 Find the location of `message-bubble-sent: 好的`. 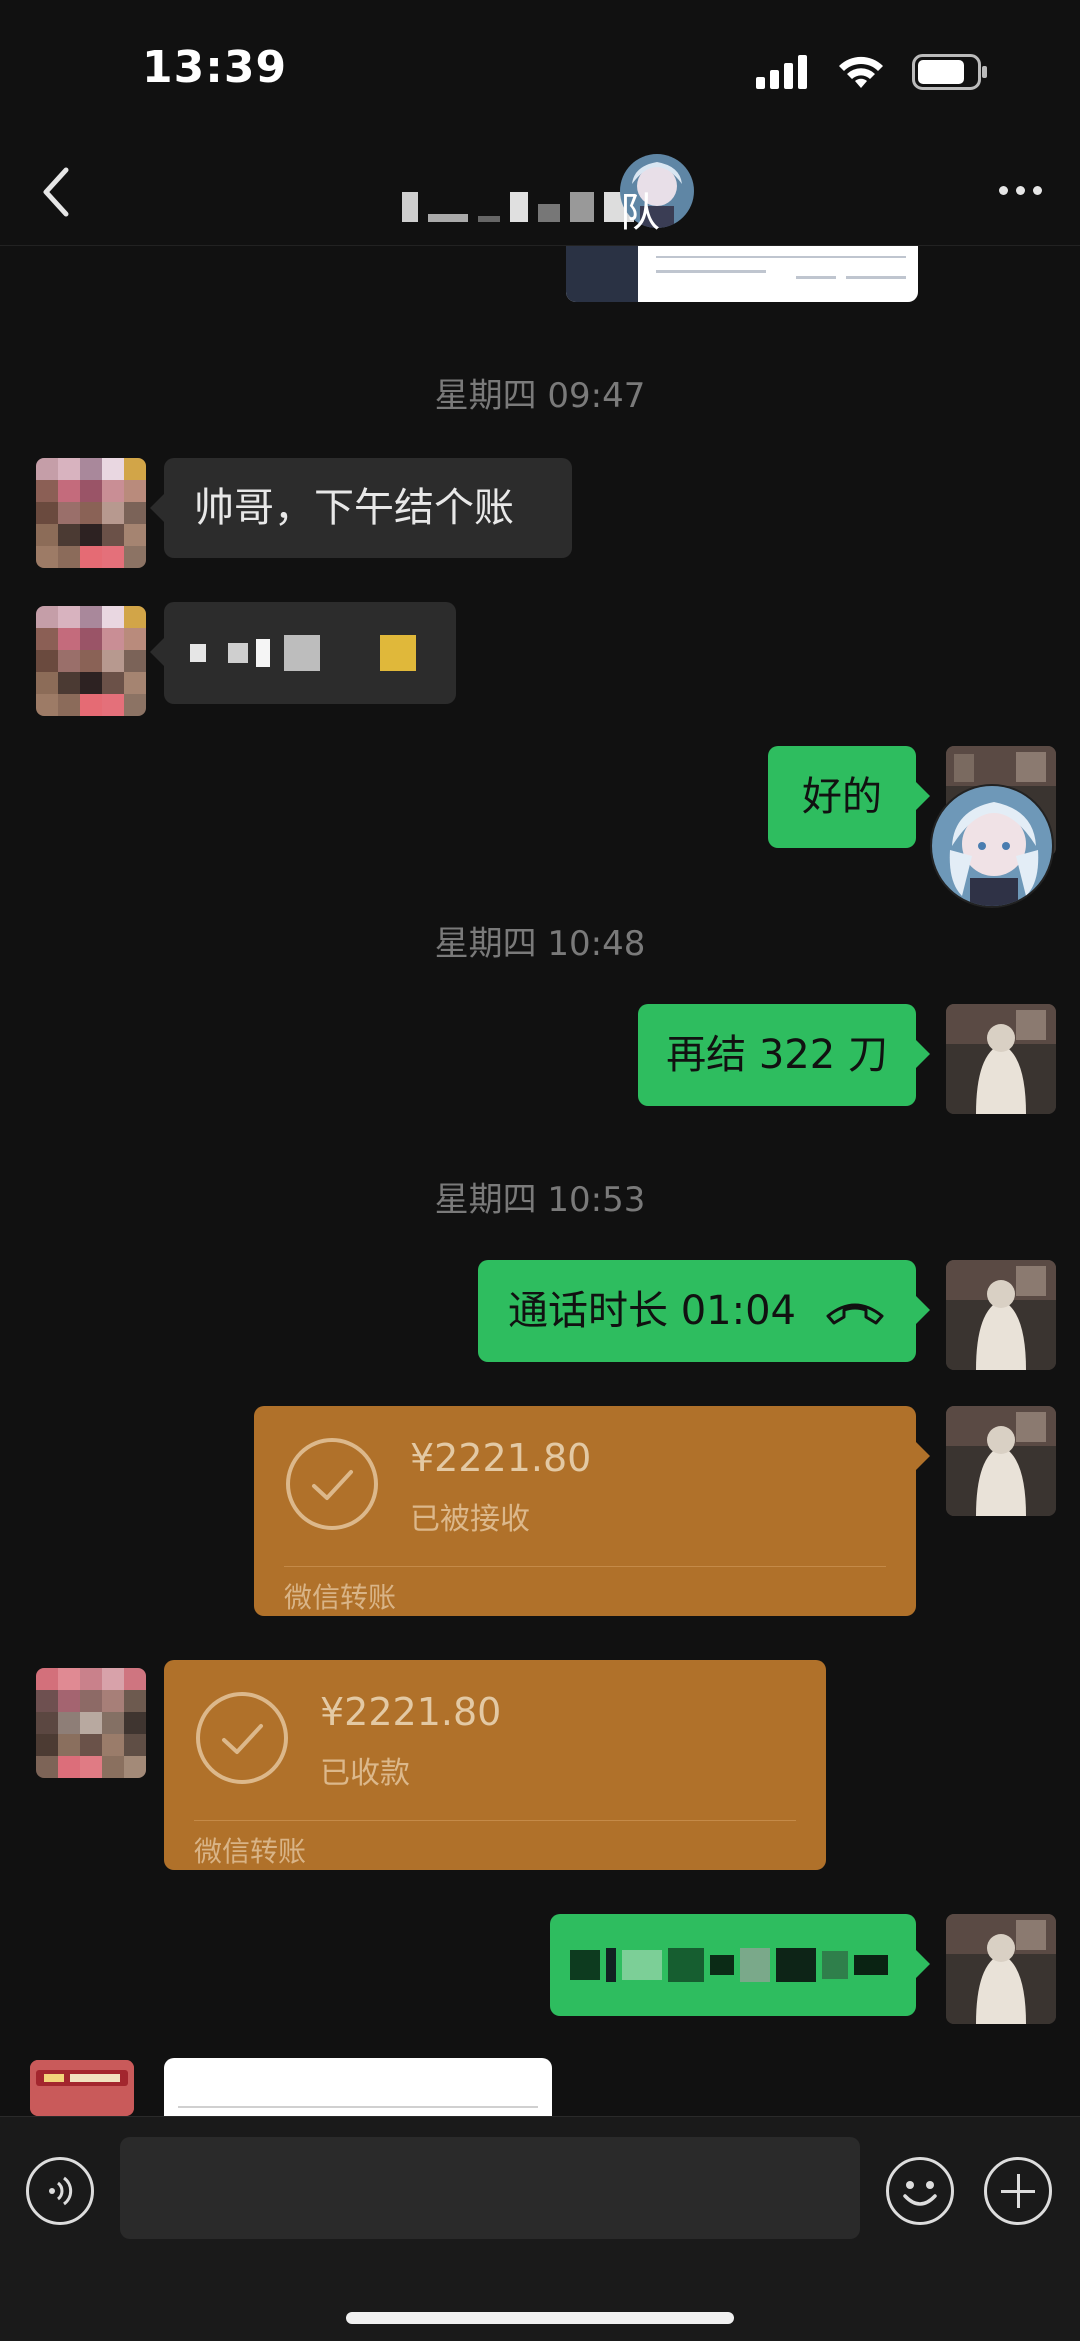

message-bubble-sent: 好的 is located at coordinates (849, 797).